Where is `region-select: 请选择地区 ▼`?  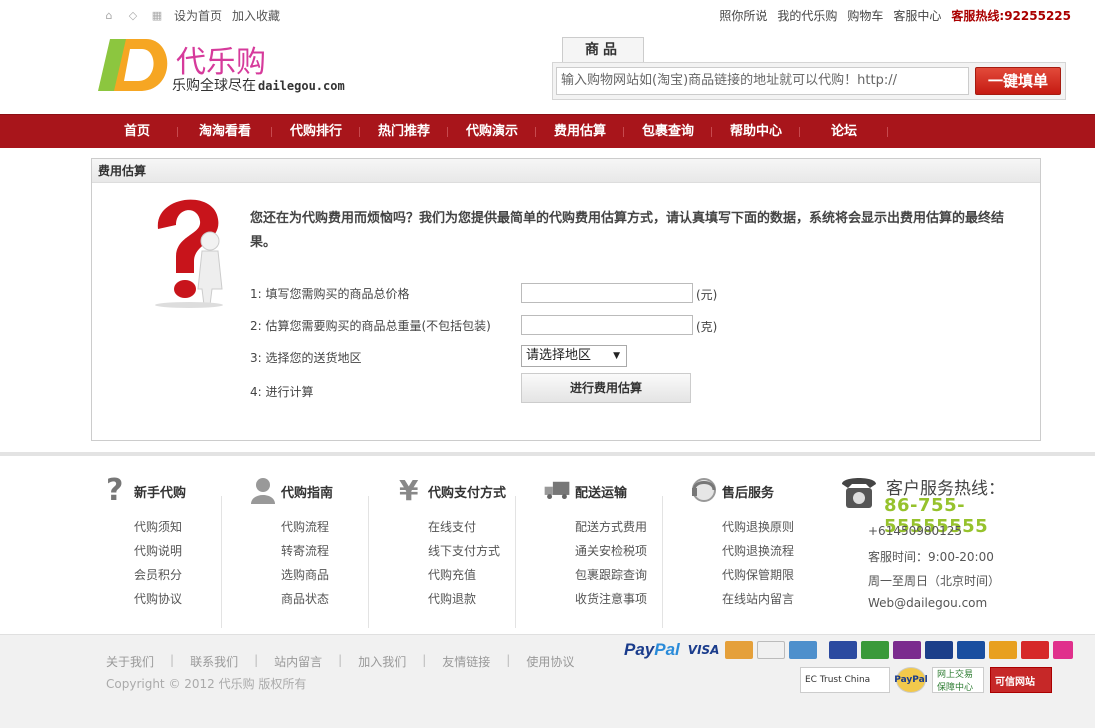 region-select: 请选择地区 ▼ is located at coordinates (574, 356).